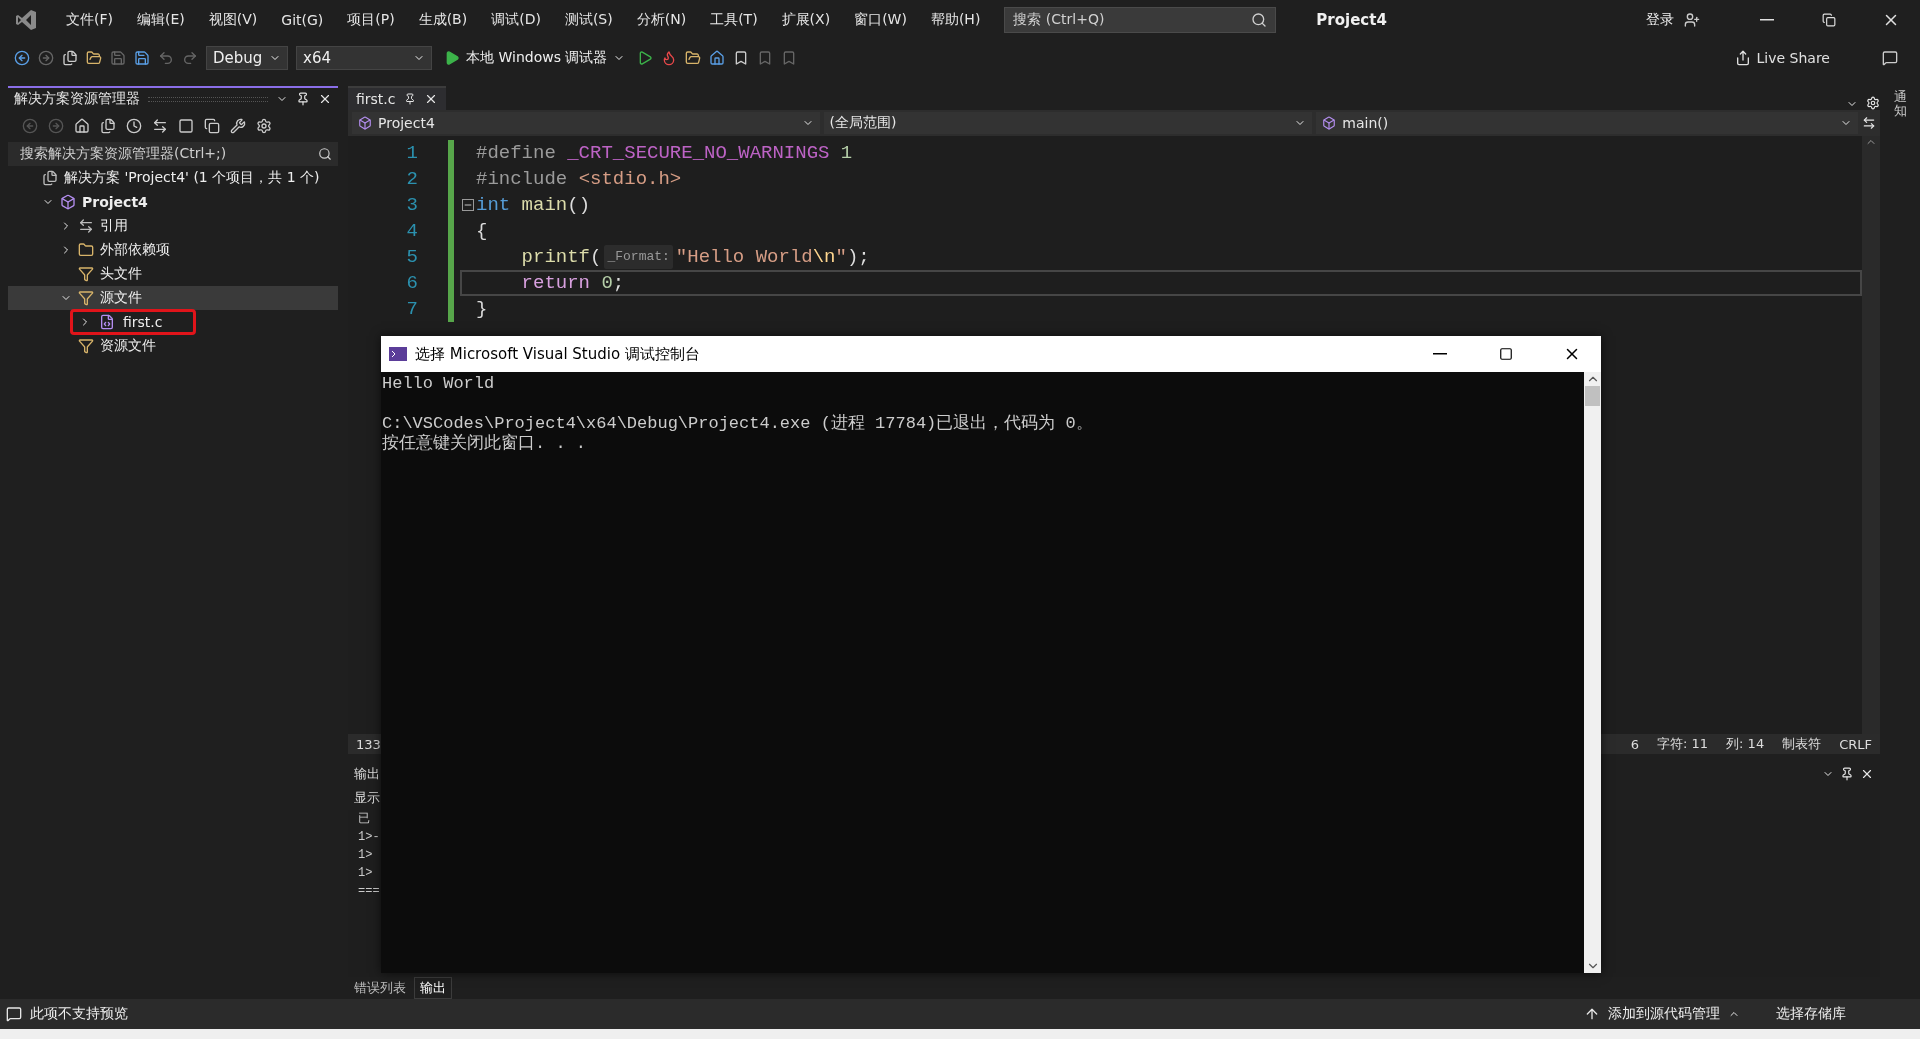  I want to click on tree-row: 解决方案 'Project4' (1 个项目，共 1 个), so click(173, 178).